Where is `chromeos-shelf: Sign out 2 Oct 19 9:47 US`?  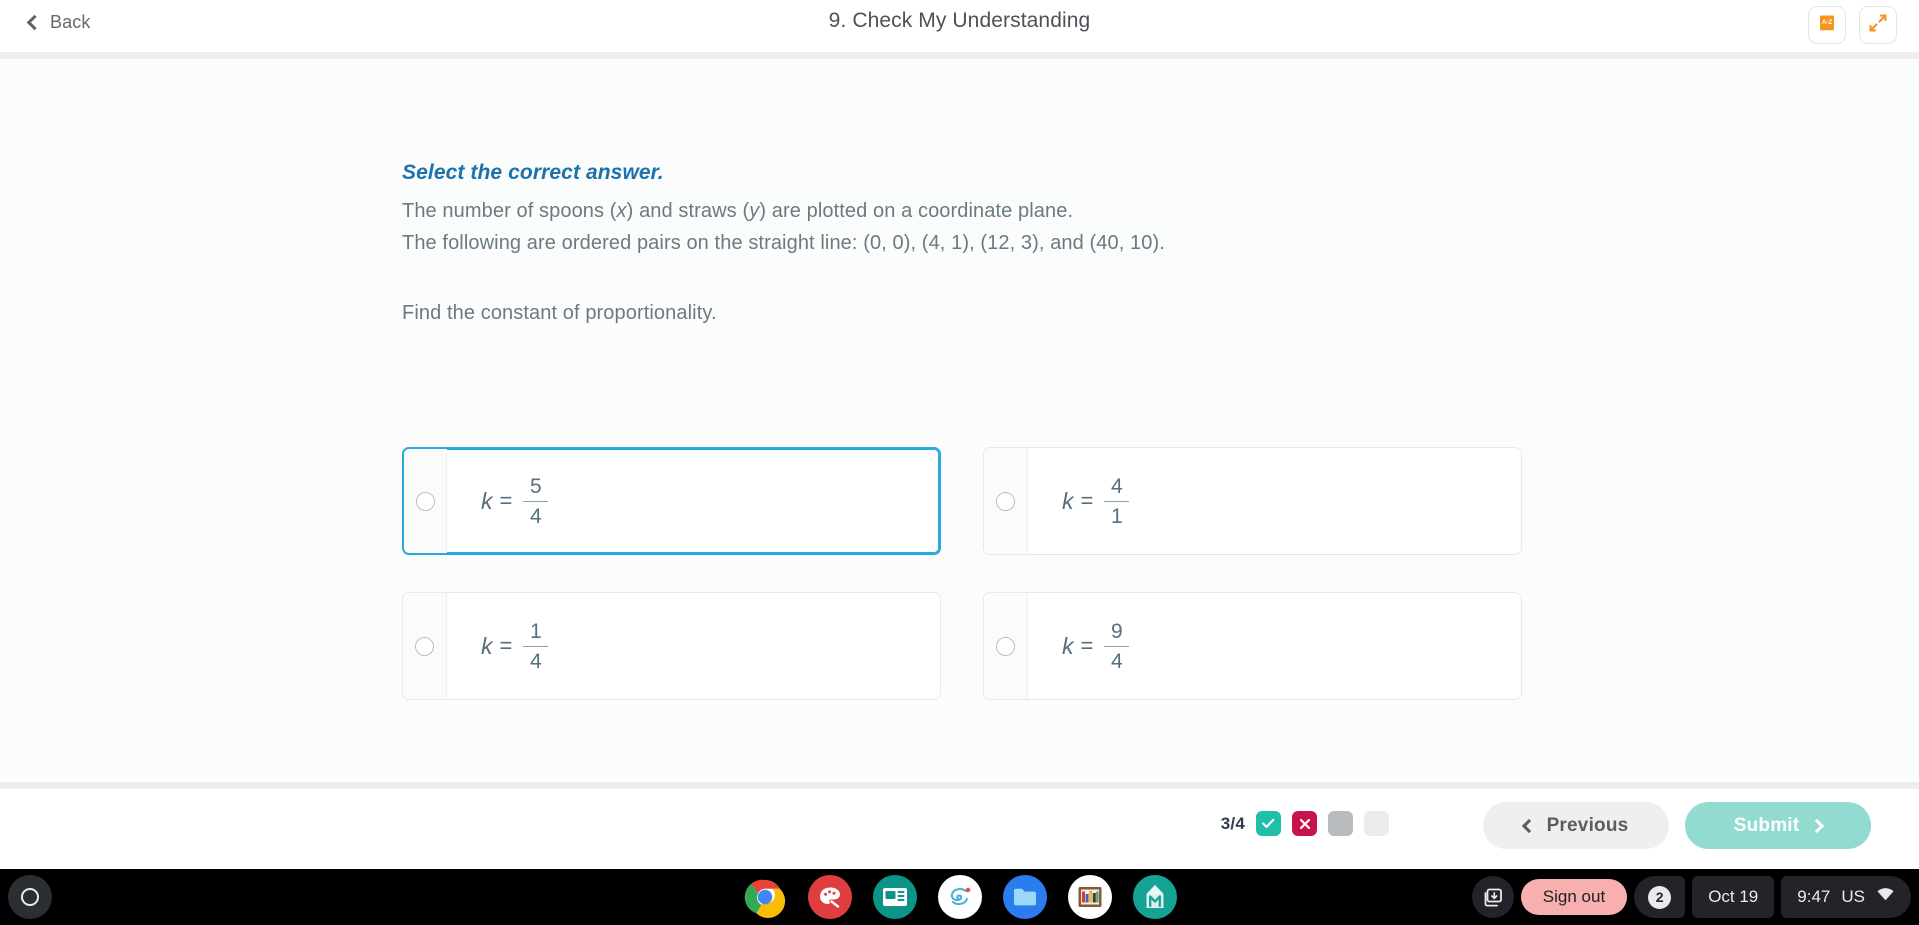
chromeos-shelf: Sign out 2 Oct 19 9:47 US is located at coordinates (959, 897).